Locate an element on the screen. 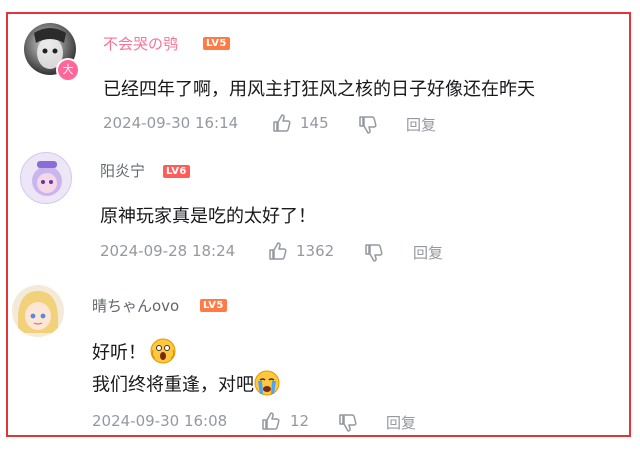 This screenshot has width=640, height=452. comment-text: 原神玩家真是吃的太好了！ is located at coordinates (208, 216).